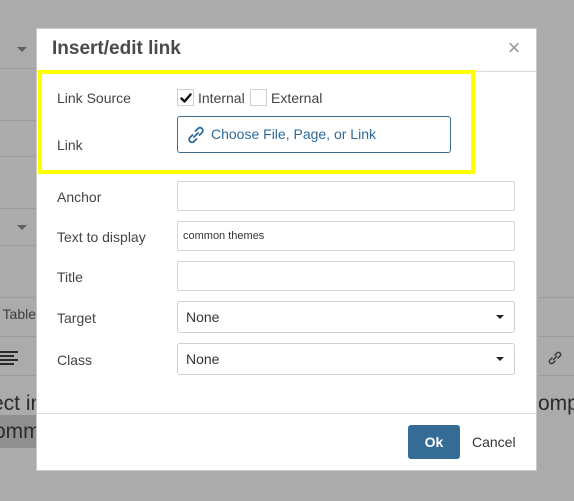 The width and height of the screenshot is (574, 501). Describe the element at coordinates (556, 403) in the screenshot. I see `editor-text: omp` at that location.